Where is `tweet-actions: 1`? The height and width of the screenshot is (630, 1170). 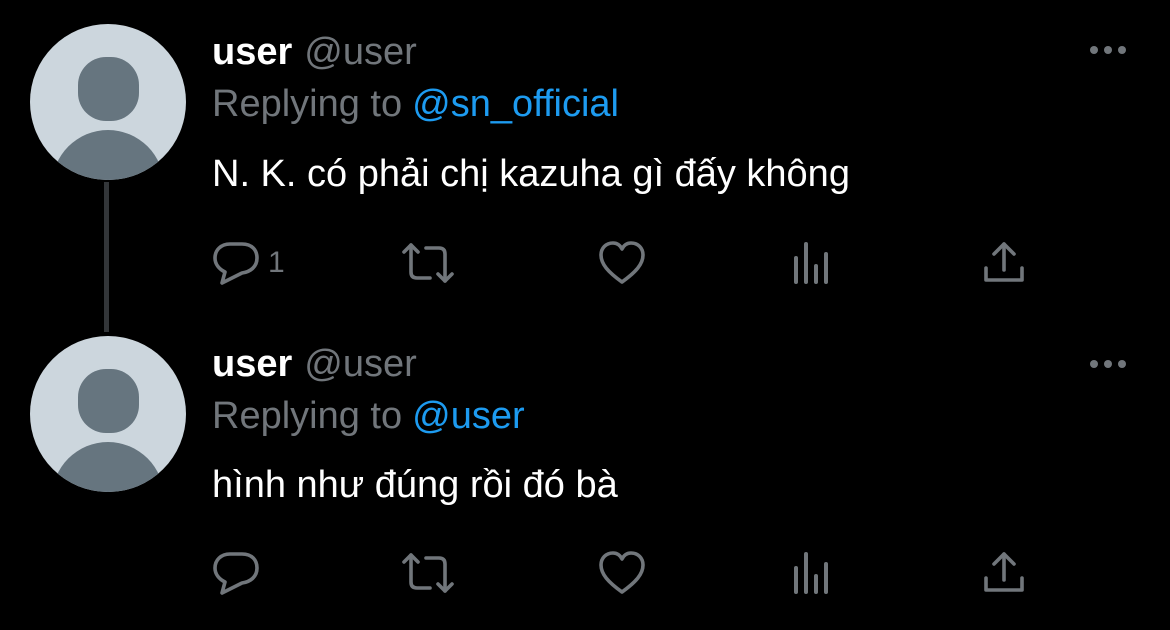 tweet-actions: 1 is located at coordinates (637, 263).